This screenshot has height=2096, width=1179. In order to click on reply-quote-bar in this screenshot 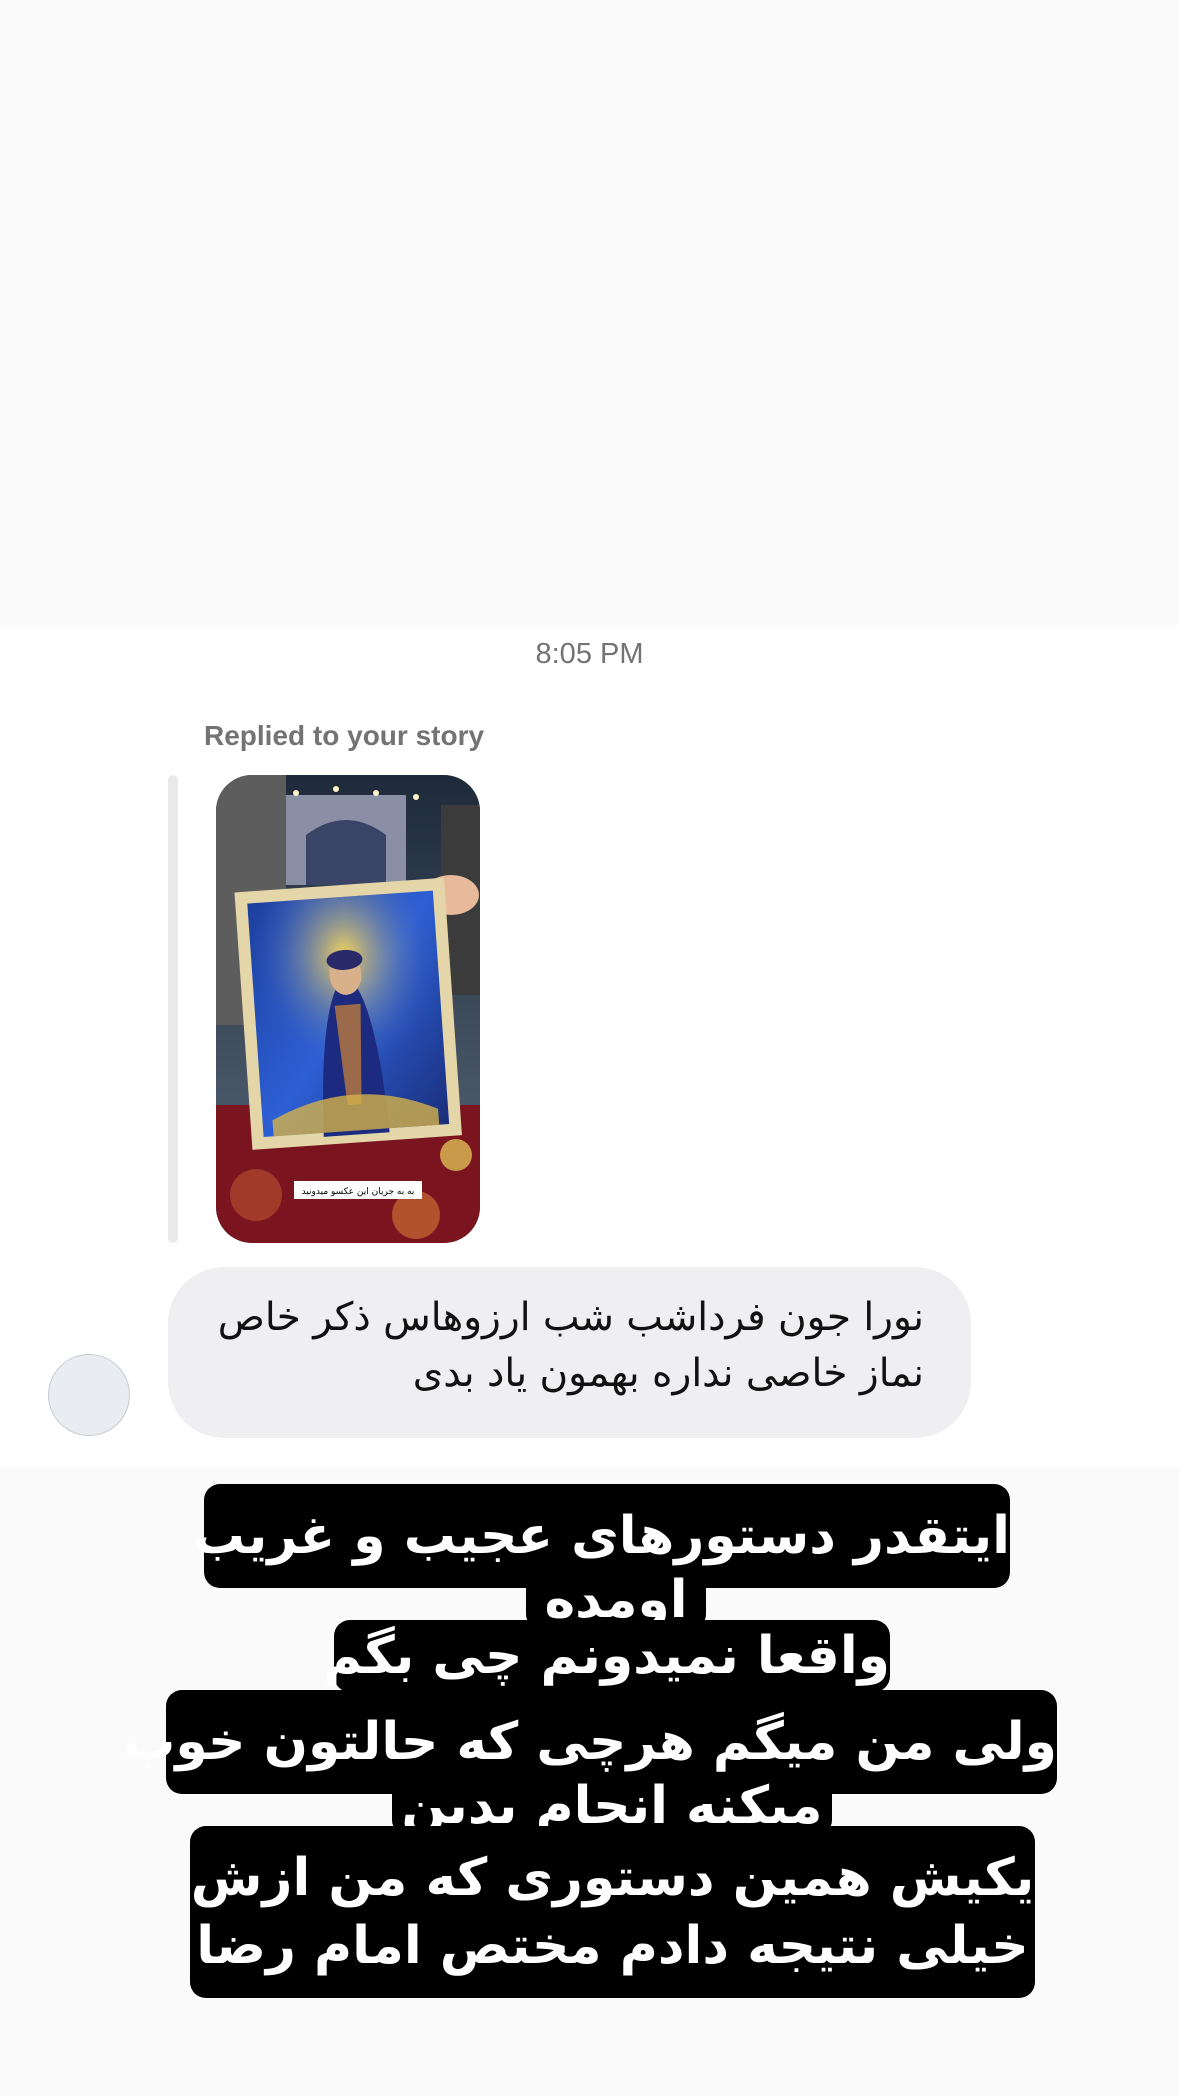, I will do `click(173, 1009)`.